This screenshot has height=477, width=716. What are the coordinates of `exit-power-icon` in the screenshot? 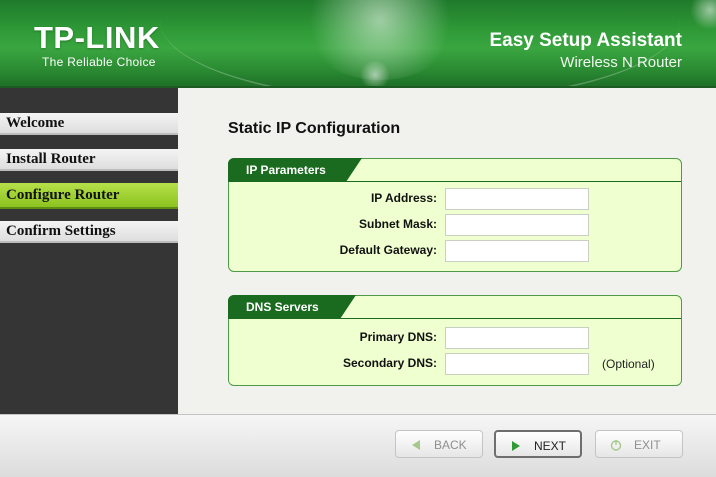 It's located at (616, 445).